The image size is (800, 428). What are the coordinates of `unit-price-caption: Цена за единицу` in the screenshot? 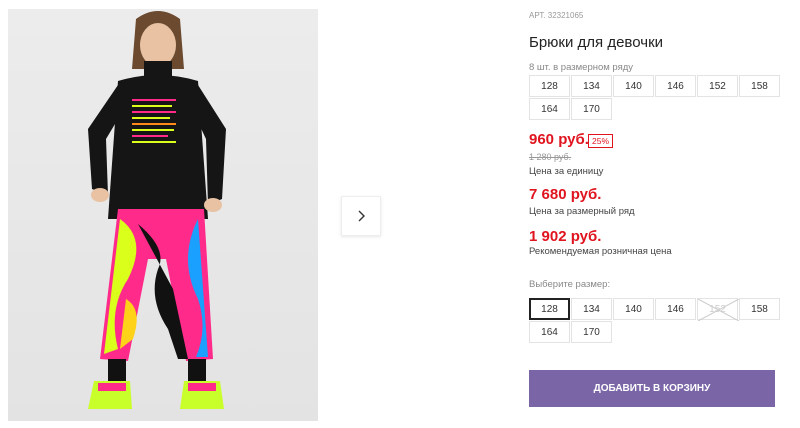 It's located at (566, 171).